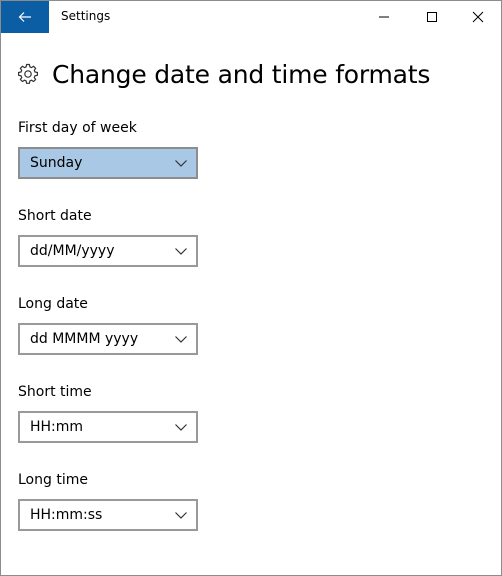 The image size is (502, 576). Describe the element at coordinates (55, 392) in the screenshot. I see `short-time-label: Short time` at that location.